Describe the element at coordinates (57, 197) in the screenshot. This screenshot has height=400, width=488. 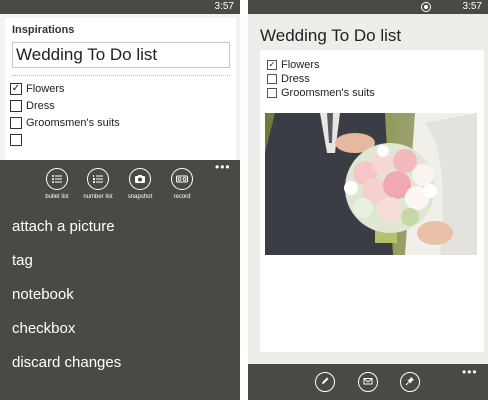
I see `bullet-list-label: bullet list` at that location.